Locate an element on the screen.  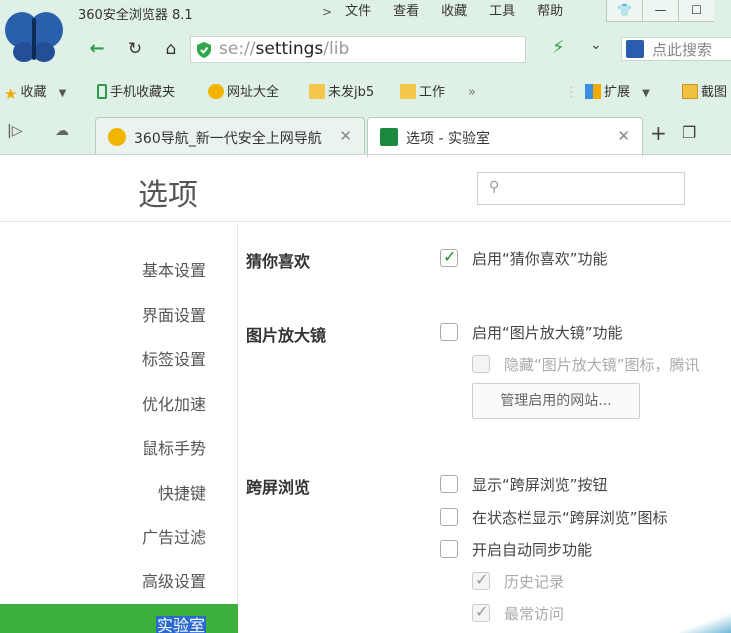
minimize-button: — is located at coordinates (660, 11).